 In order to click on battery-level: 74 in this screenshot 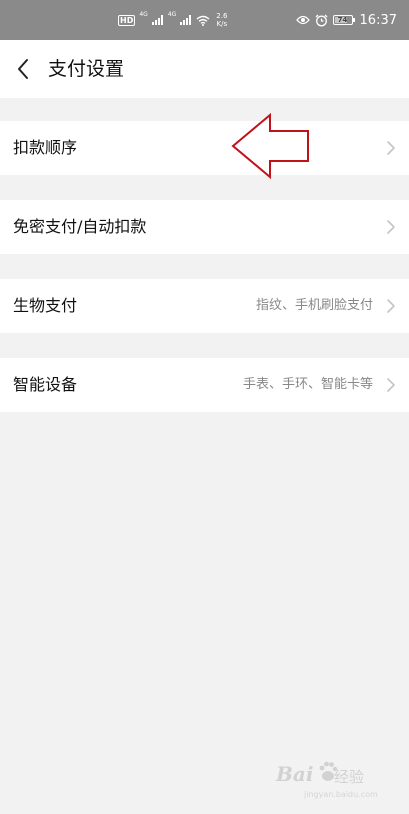, I will do `click(342, 20)`.